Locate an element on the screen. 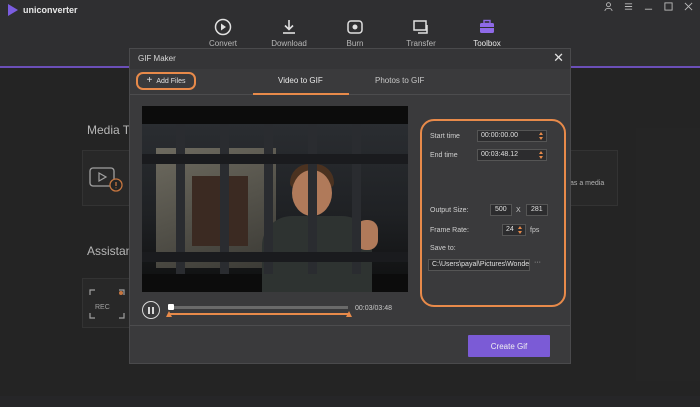 This screenshot has width=700, height=407. size-separator: X is located at coordinates (518, 210).